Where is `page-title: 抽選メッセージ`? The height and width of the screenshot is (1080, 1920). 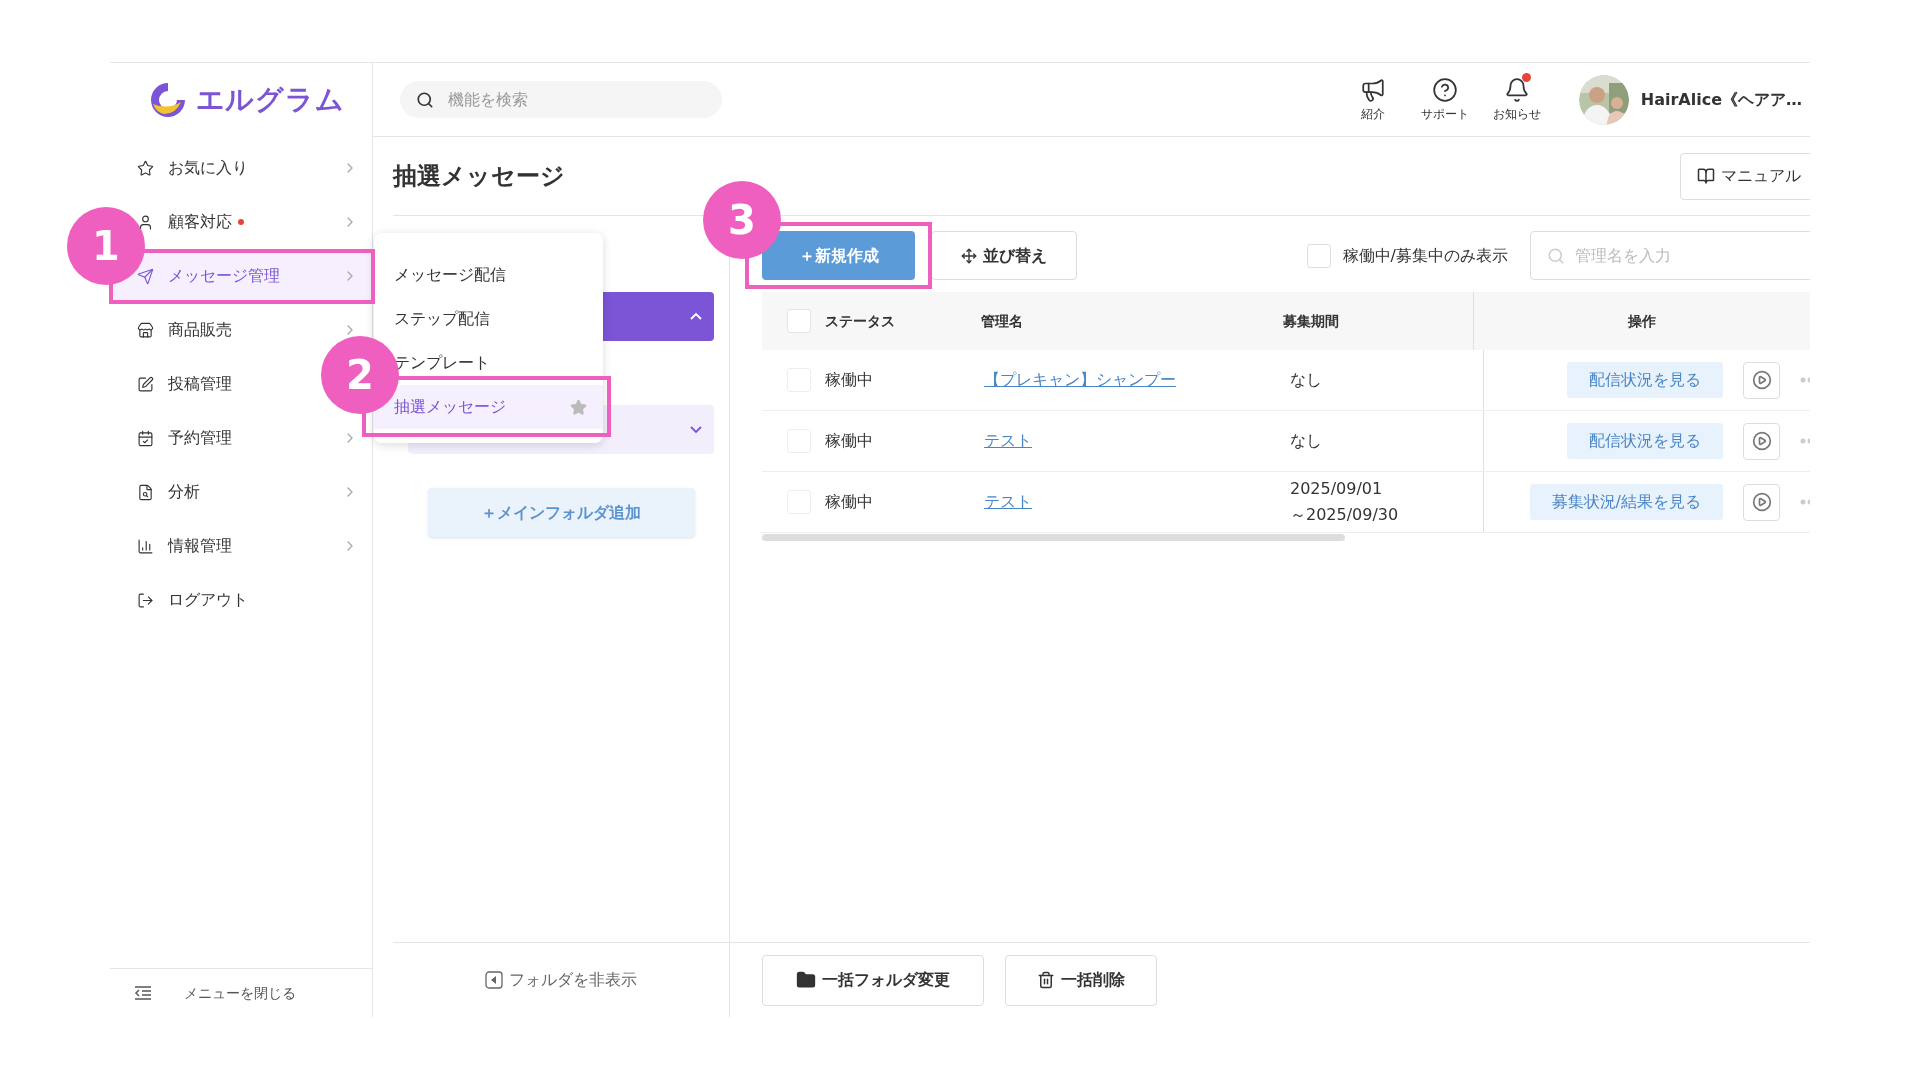 page-title: 抽選メッセージ is located at coordinates (479, 176).